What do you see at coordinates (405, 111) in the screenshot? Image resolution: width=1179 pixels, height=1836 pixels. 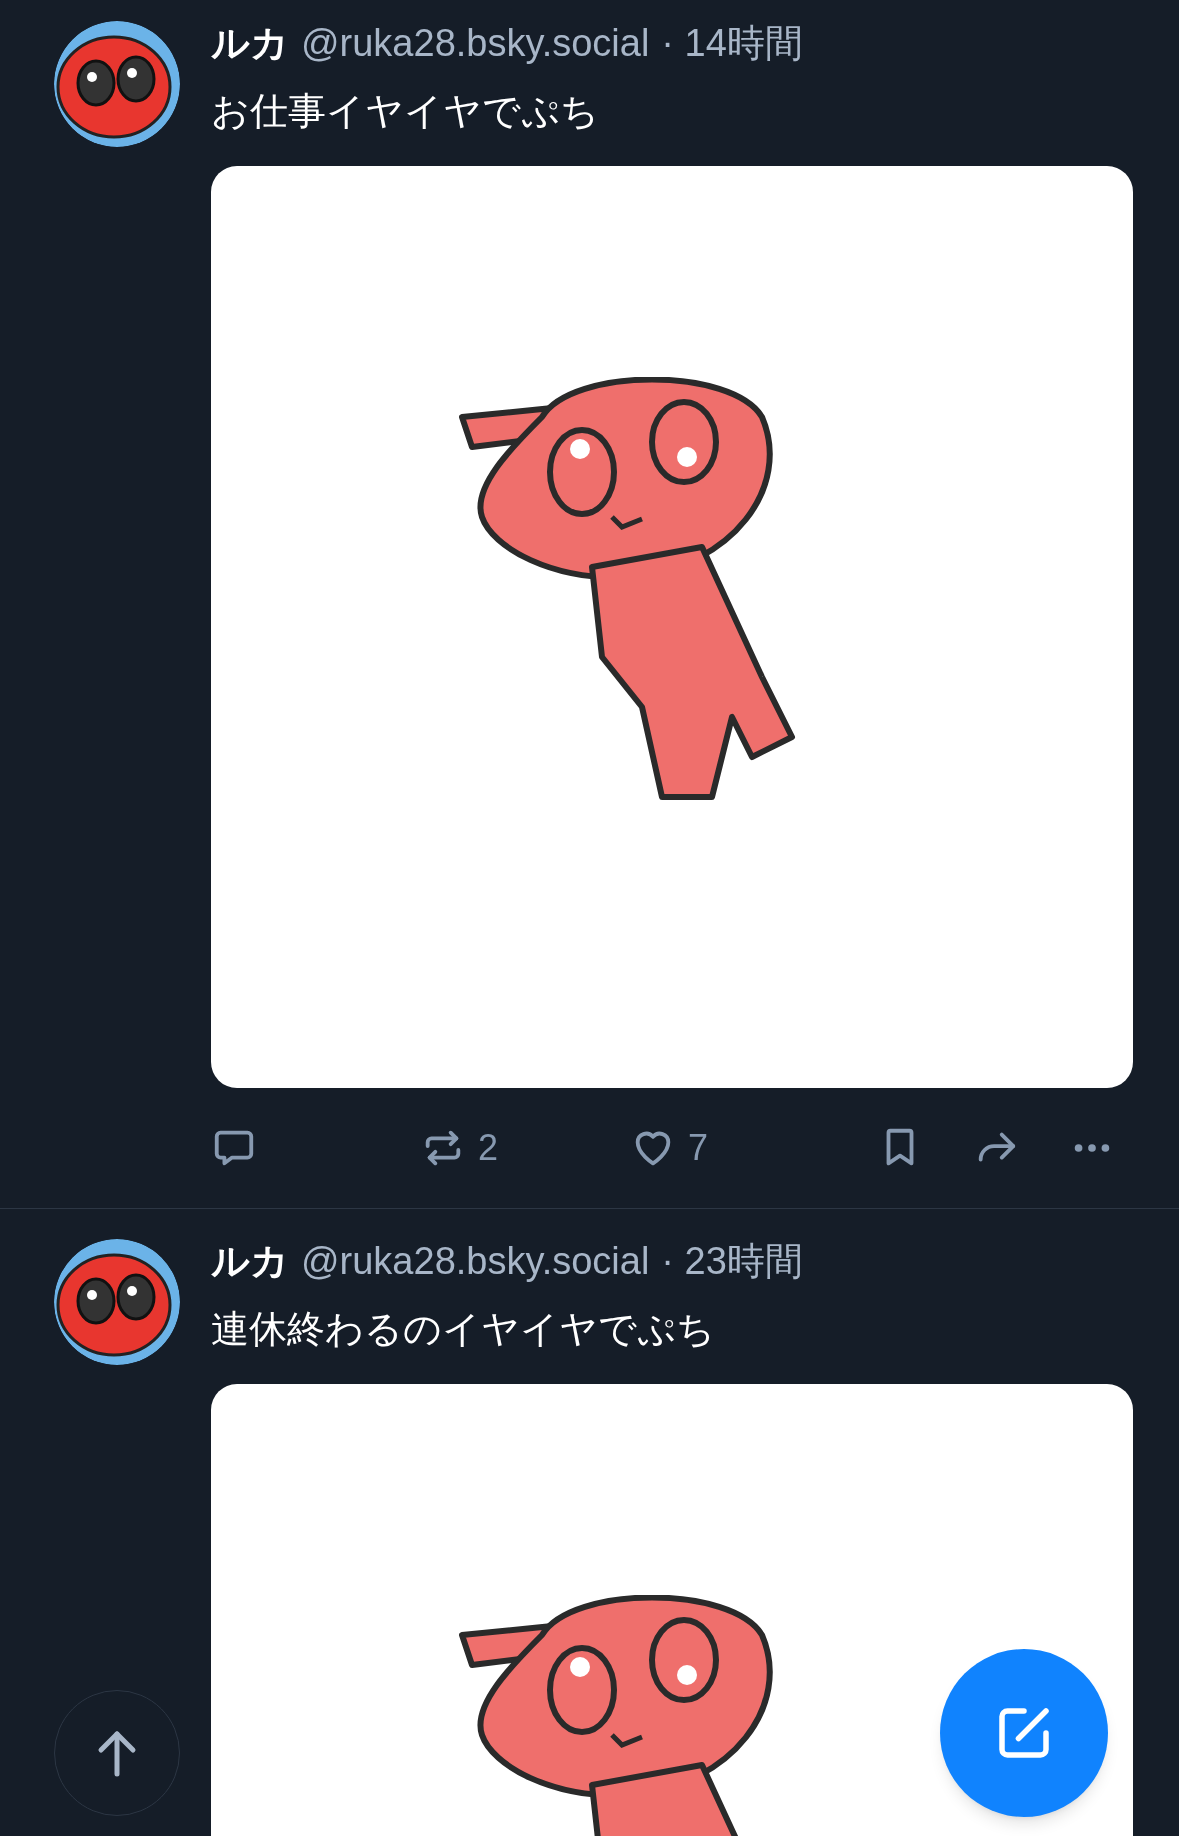 I see `post-text: お仕事イヤイヤでぷち` at bounding box center [405, 111].